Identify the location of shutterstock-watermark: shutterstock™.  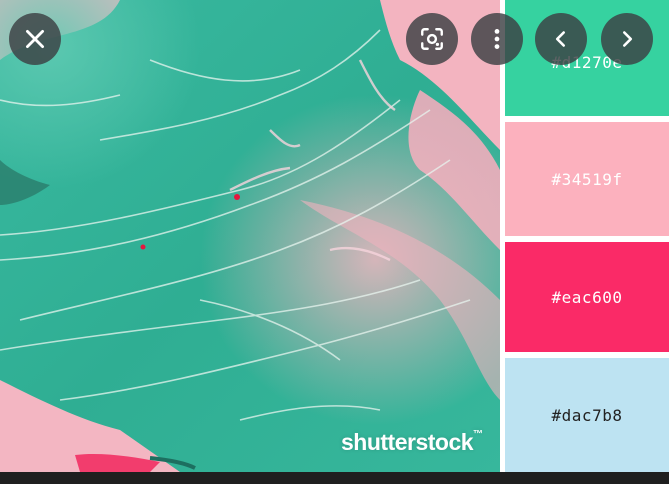
(412, 442).